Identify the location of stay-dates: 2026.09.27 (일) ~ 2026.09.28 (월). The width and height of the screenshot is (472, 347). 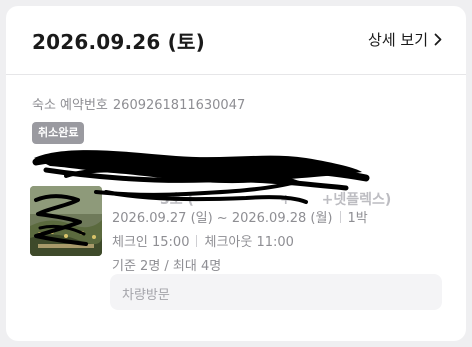
(222, 218).